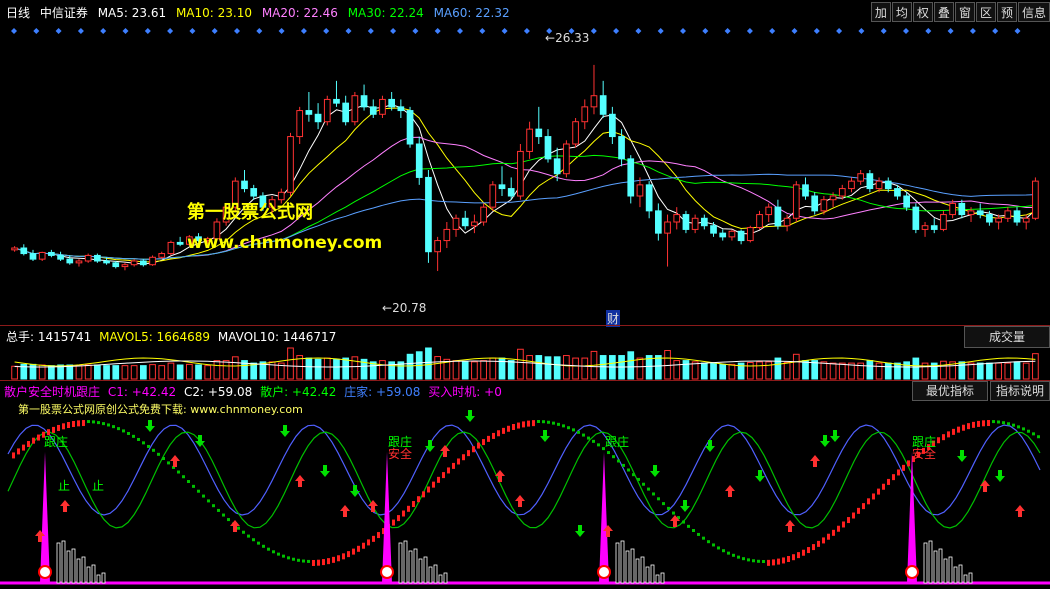 The width and height of the screenshot is (1050, 589). Describe the element at coordinates (950, 391) in the screenshot. I see `best-indicator-button: 最优指标` at that location.